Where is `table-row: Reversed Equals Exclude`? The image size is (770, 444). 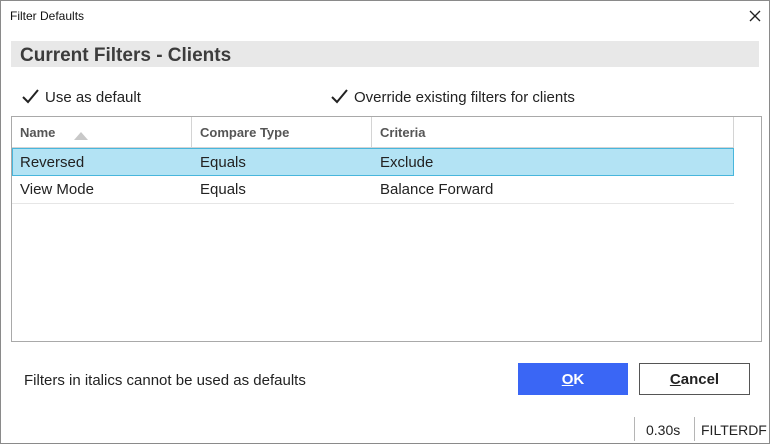 table-row: Reversed Equals Exclude is located at coordinates (373, 162).